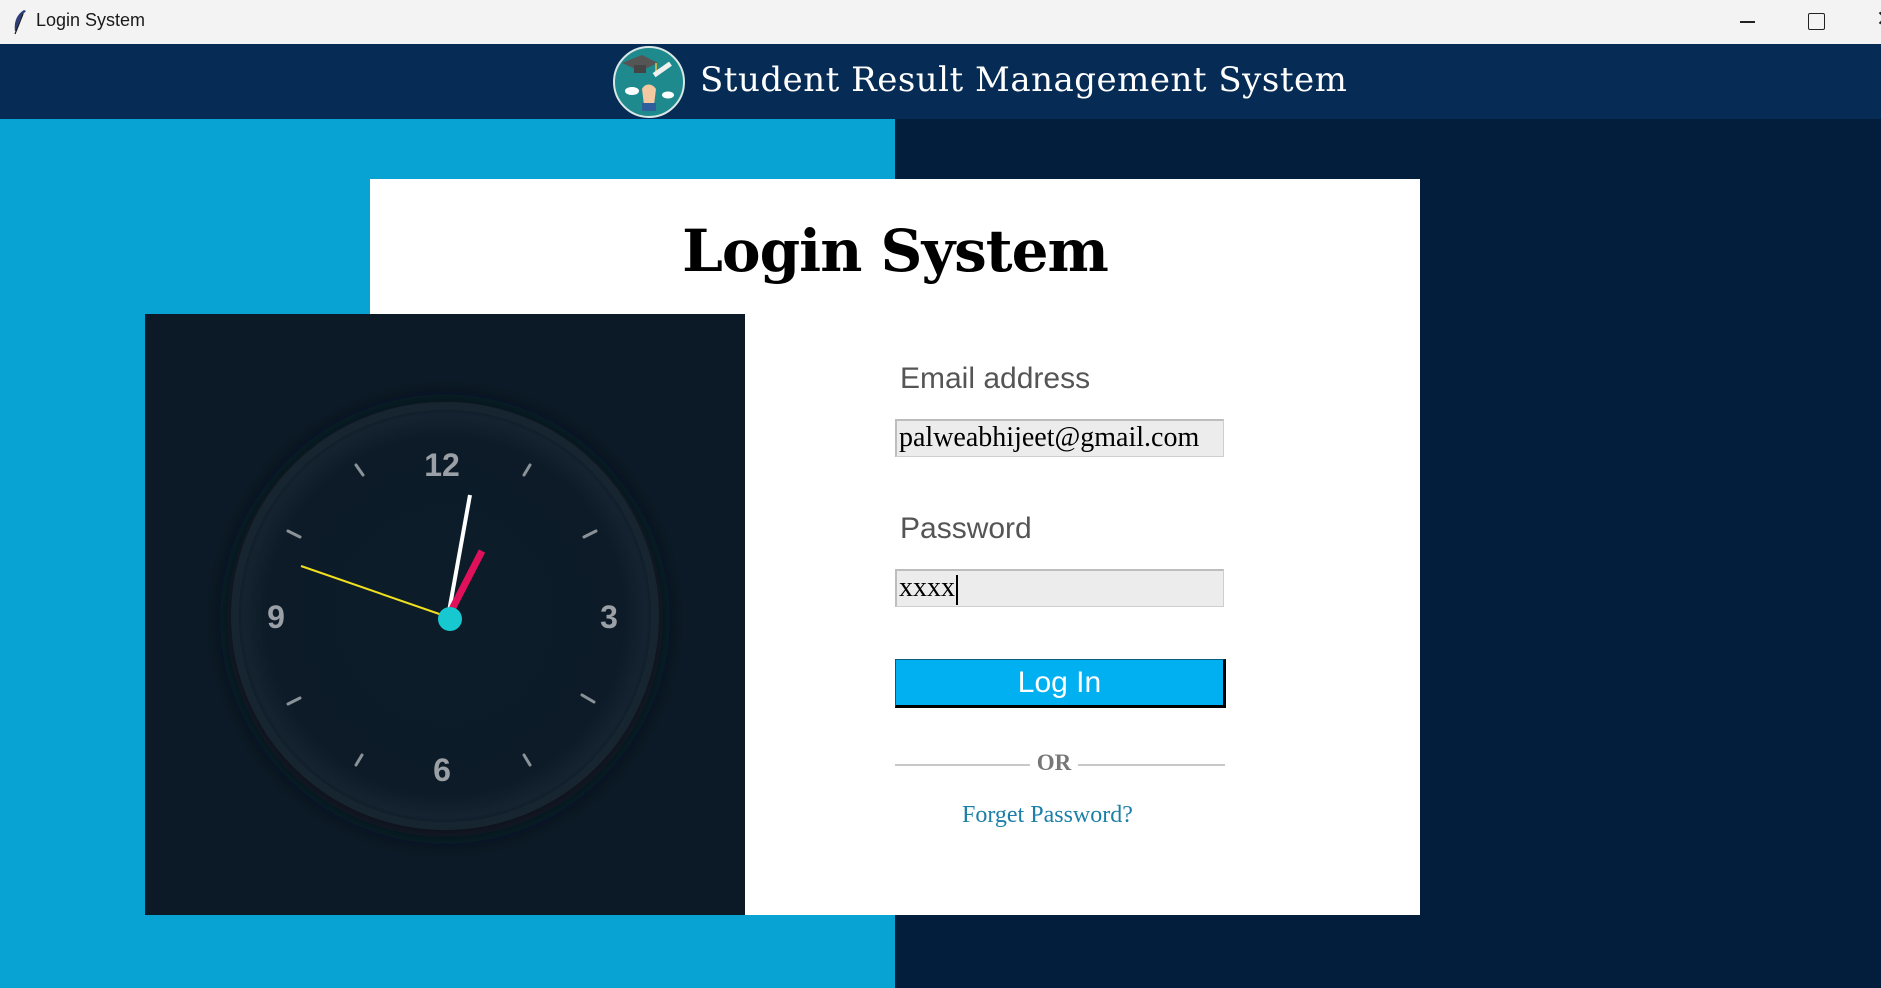  Describe the element at coordinates (442, 770) in the screenshot. I see `clock-numeral-6: 6` at that location.